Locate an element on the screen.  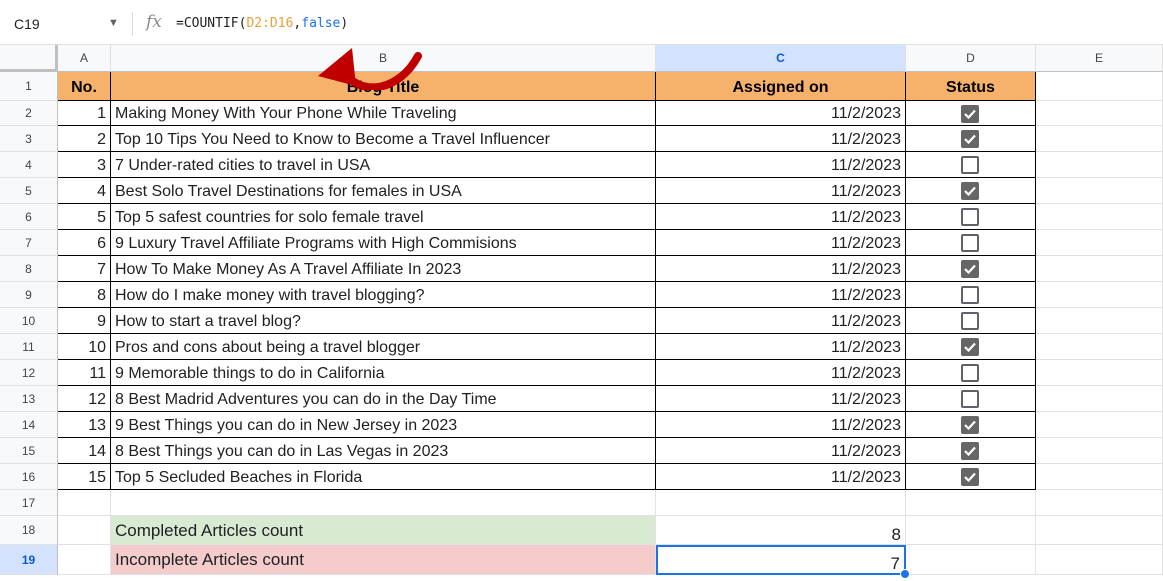
cell-no: 14 is located at coordinates (84, 451).